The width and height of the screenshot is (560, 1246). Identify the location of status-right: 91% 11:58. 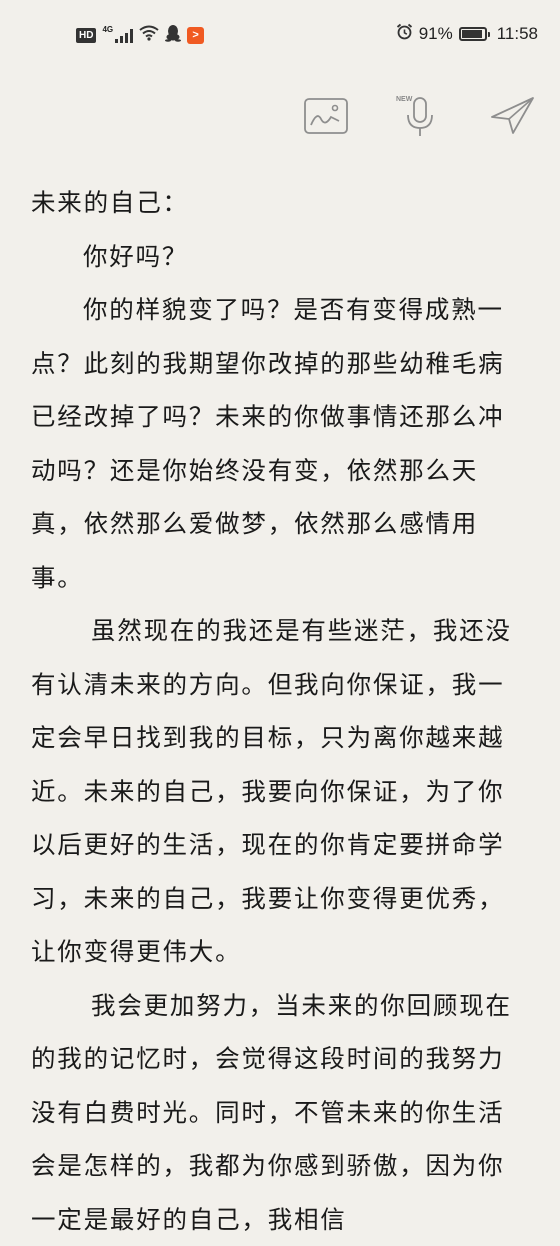
(467, 34).